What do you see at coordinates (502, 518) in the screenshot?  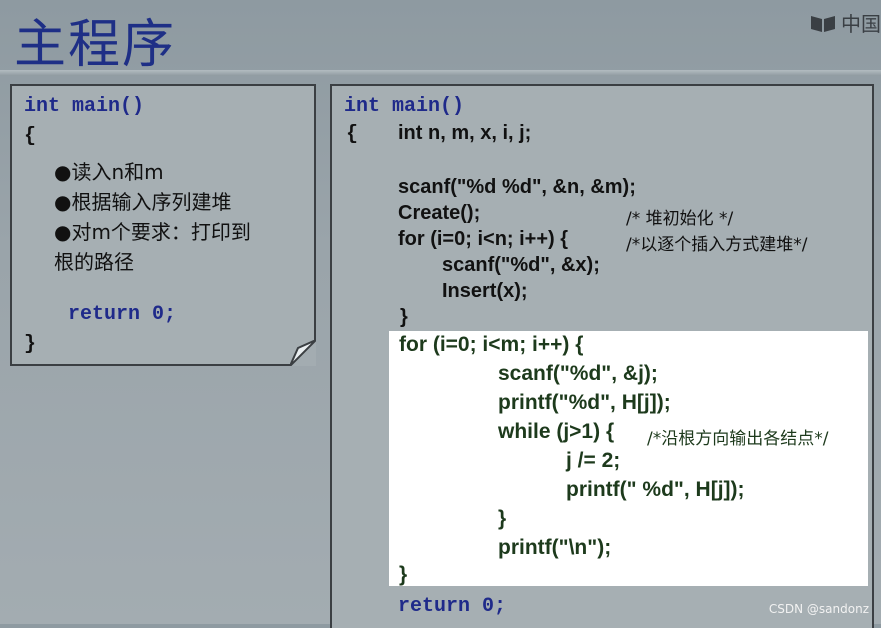 I see `while-close: }` at bounding box center [502, 518].